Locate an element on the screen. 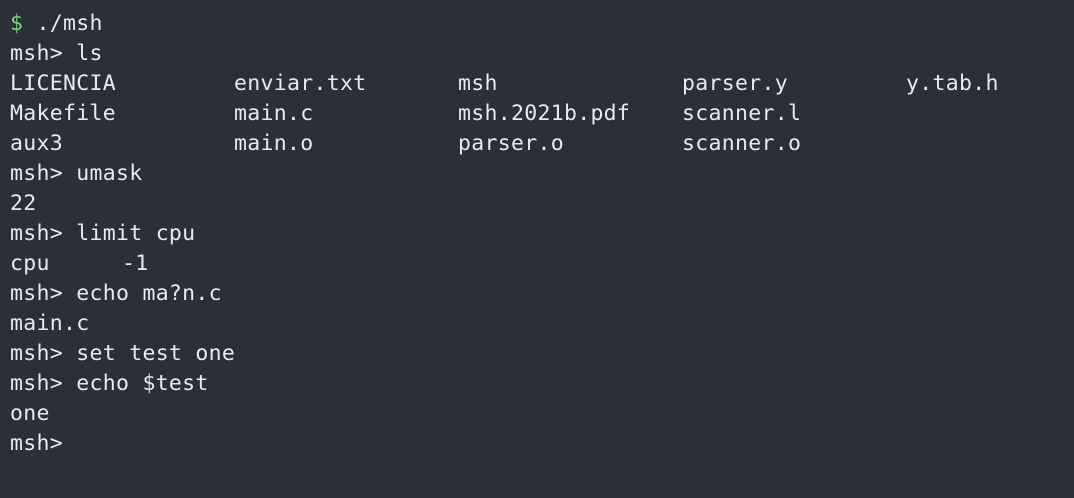 The image size is (1074, 498). msh-command-line: msh> umask is located at coordinates (537, 174).